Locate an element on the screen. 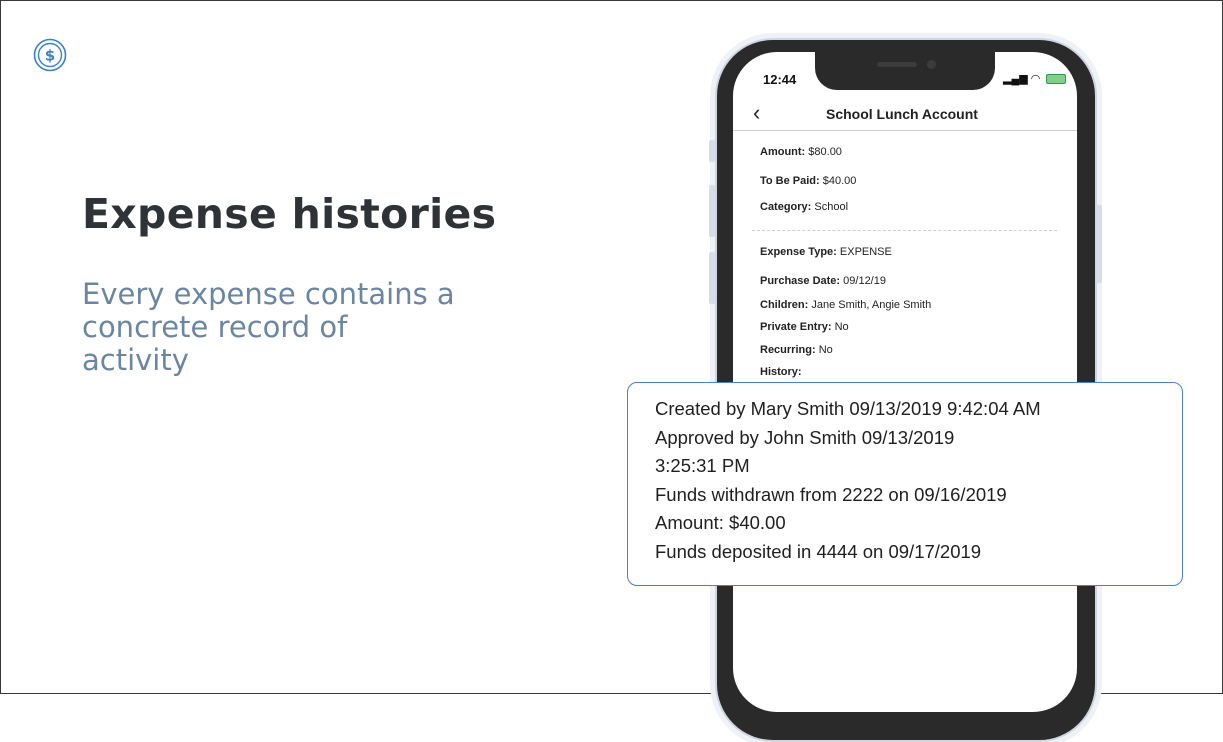  field-recurring: Recurring: No is located at coordinates (796, 350).